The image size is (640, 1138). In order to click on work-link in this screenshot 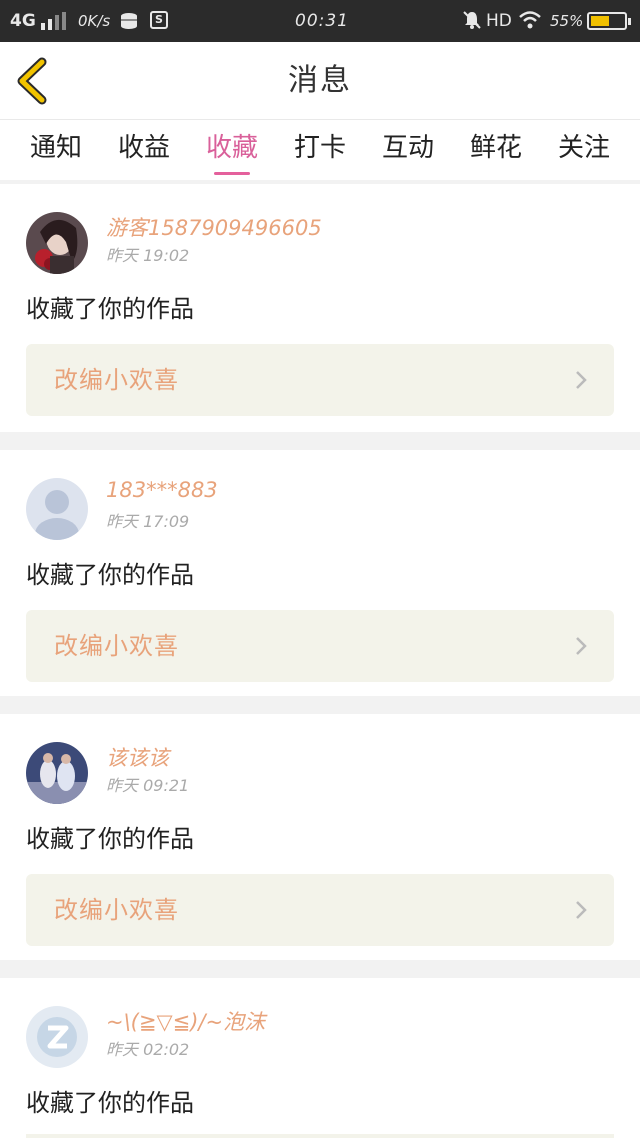, I will do `click(320, 1136)`.